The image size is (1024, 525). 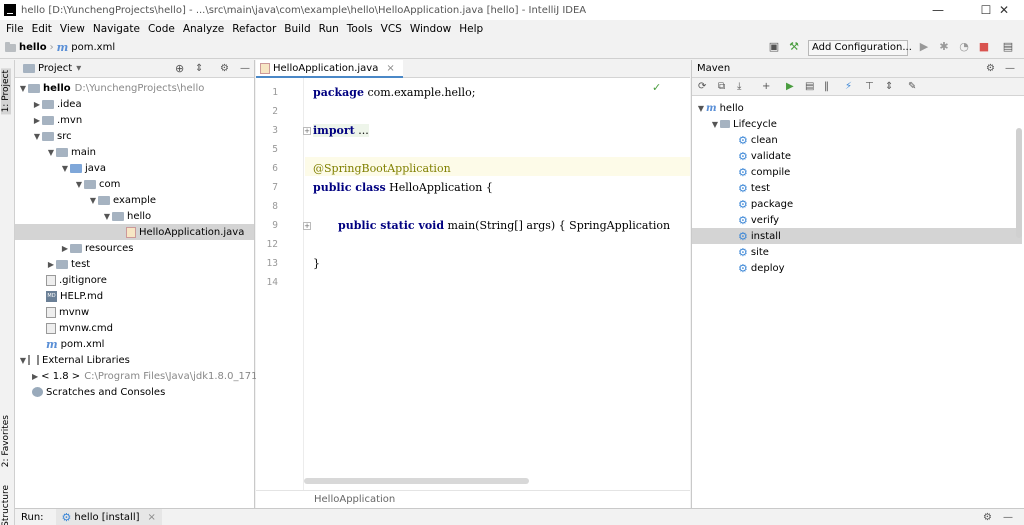 What do you see at coordinates (1004, 10) in the screenshot?
I see `close-button: ✕` at bounding box center [1004, 10].